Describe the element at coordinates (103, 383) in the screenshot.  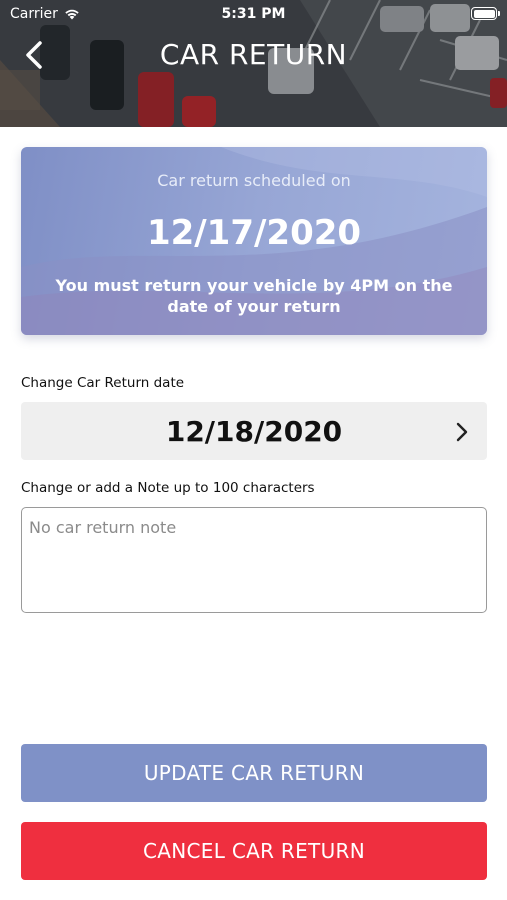
I see `change-date-label: Change Car Return date` at that location.